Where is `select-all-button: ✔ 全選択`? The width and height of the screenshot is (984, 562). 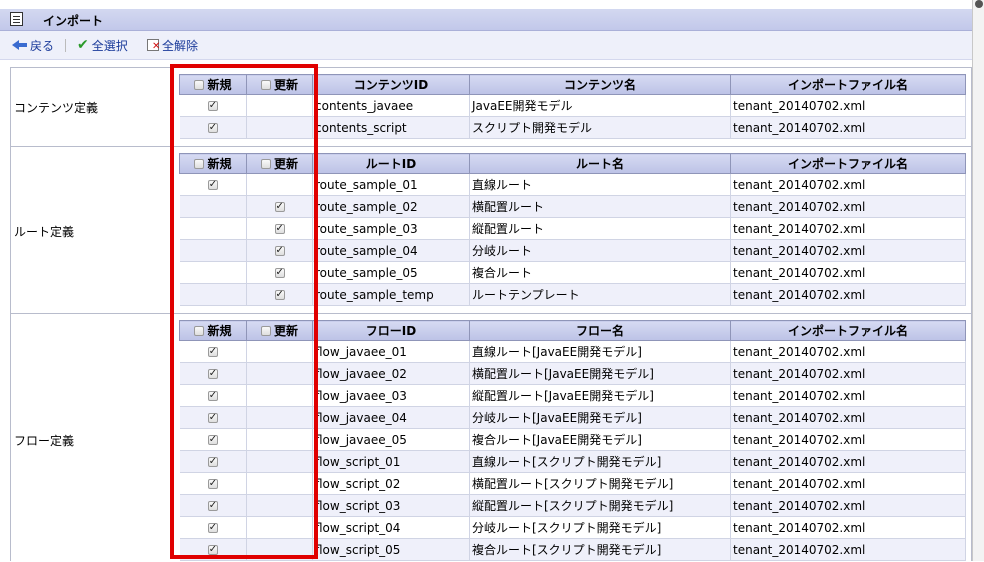
select-all-button: ✔ 全選択 is located at coordinates (102, 45).